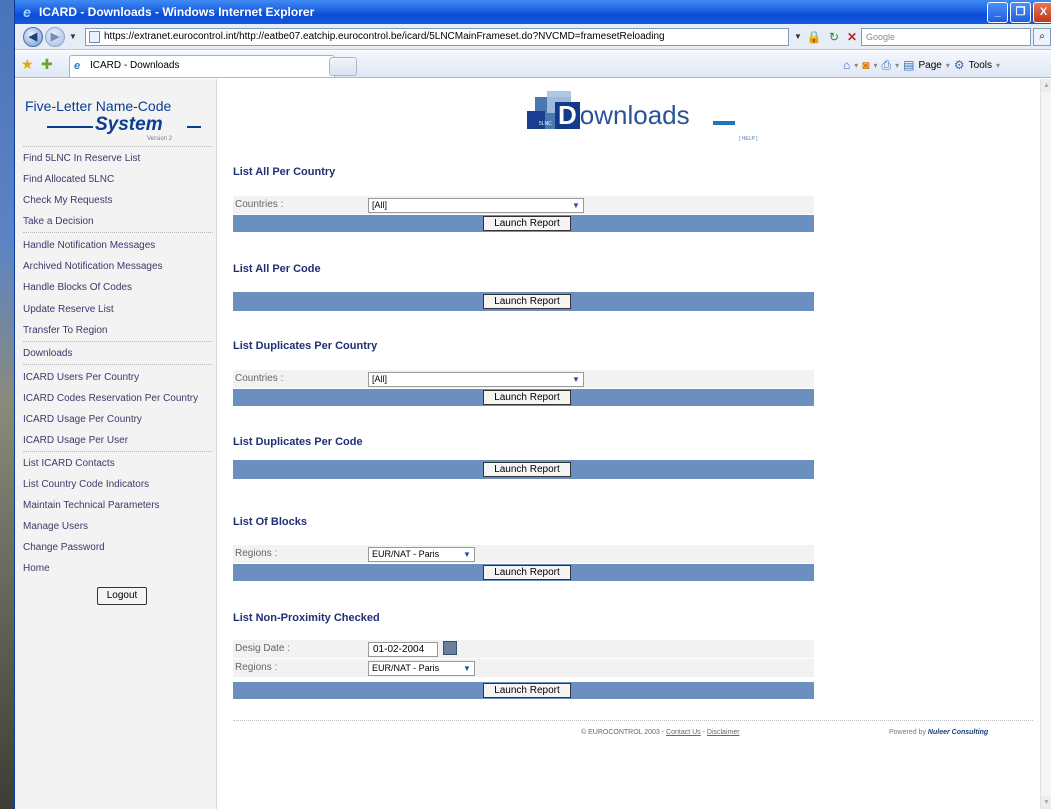  I want to click on nav-list-icard-contacts: List ICARD Contacts, so click(69, 464).